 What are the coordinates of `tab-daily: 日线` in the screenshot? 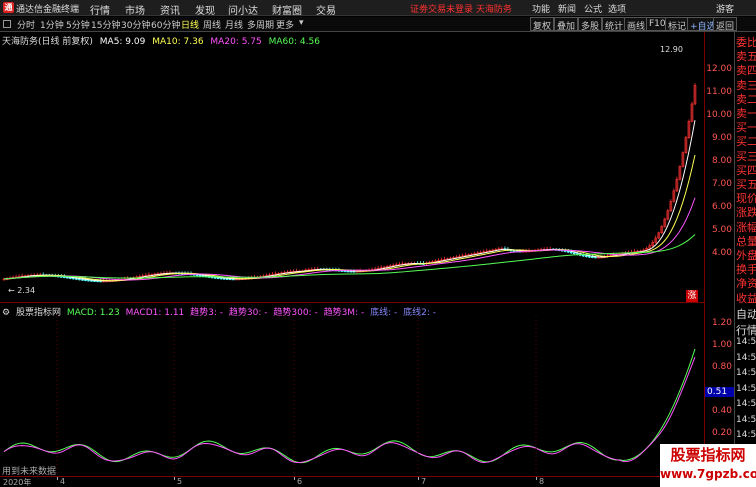 It's located at (190, 24).